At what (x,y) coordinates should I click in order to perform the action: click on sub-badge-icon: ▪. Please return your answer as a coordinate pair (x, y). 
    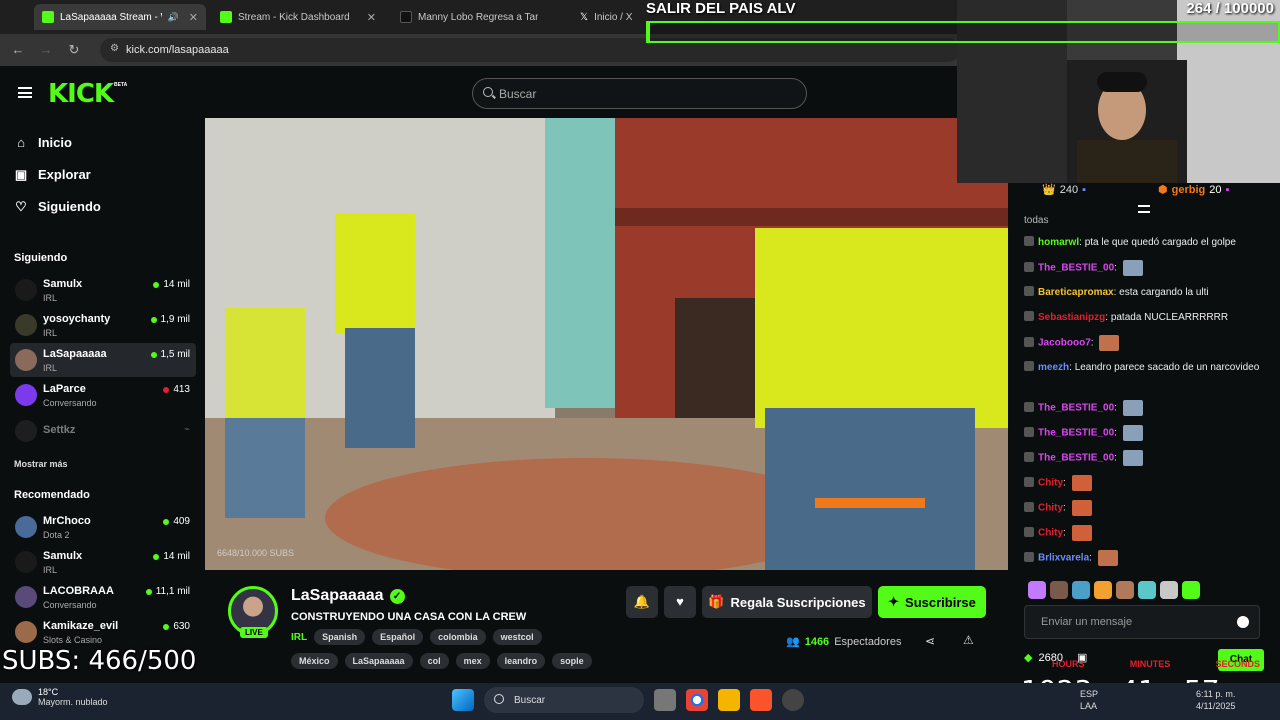
    Looking at the image, I should click on (1227, 189).